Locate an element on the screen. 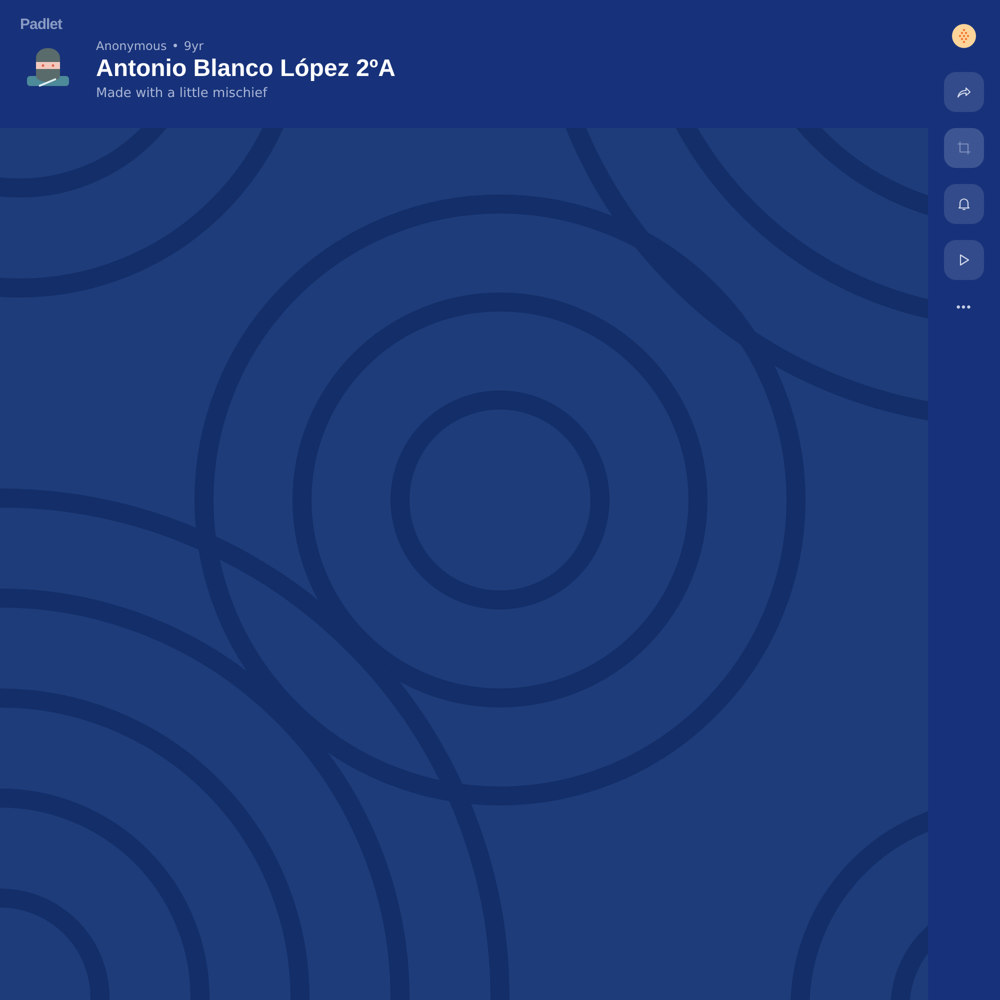 The width and height of the screenshot is (1000, 1000). slideshow-button is located at coordinates (964, 260).